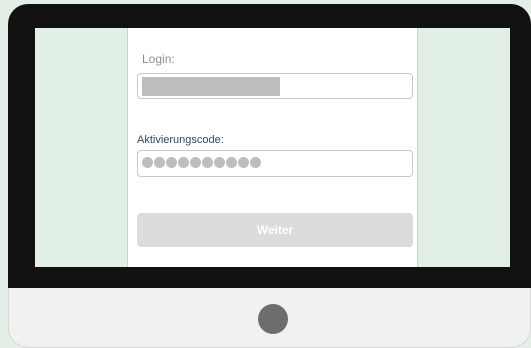  I want to click on login-label: Login:, so click(158, 59).